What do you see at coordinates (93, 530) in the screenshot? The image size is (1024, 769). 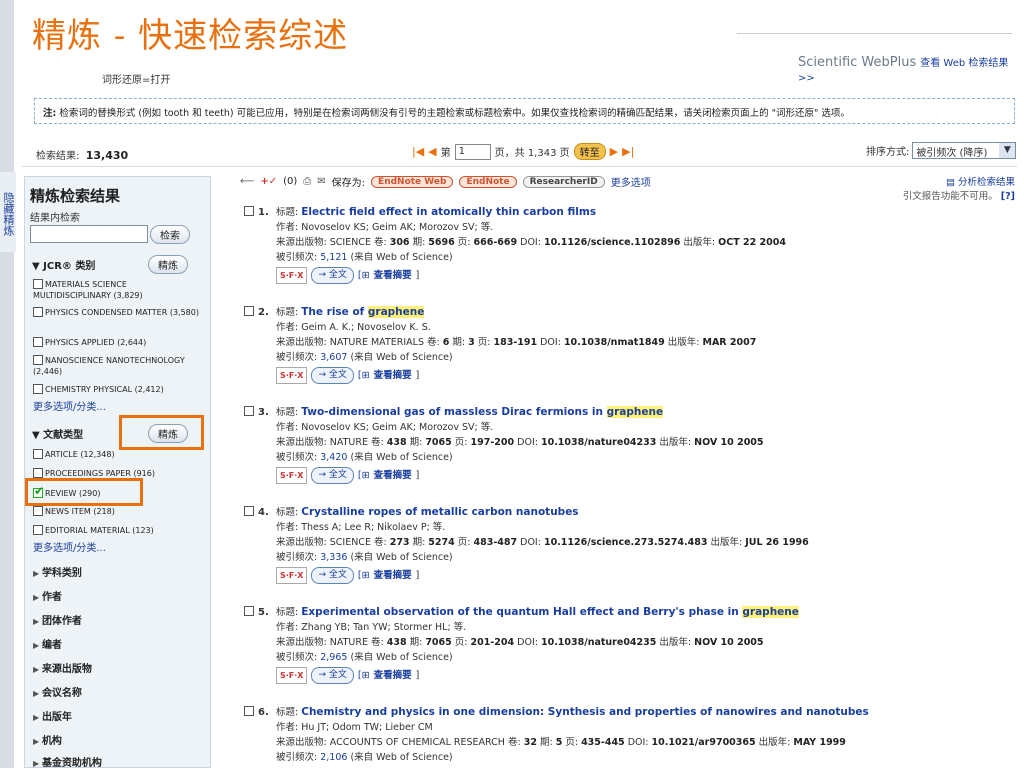 I see `doctype-item: EDITORIAL MATERIAL (123)` at bounding box center [93, 530].